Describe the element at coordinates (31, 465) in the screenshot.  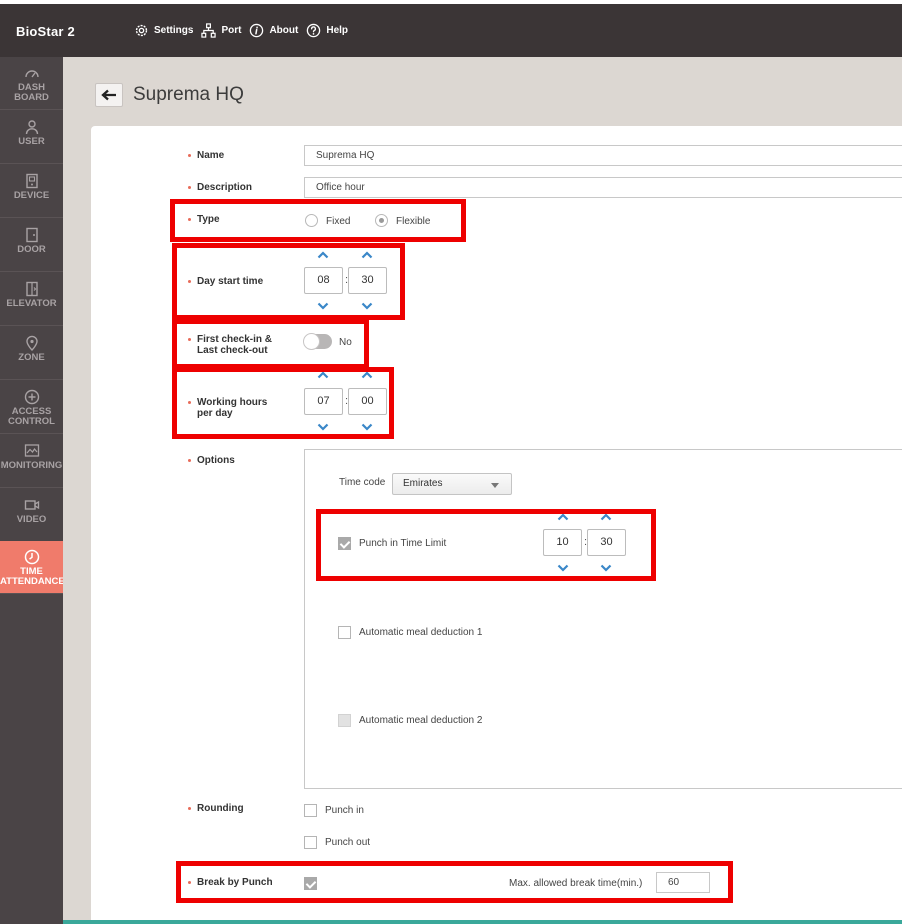
I see `sidebar-label: MONITORING` at that location.